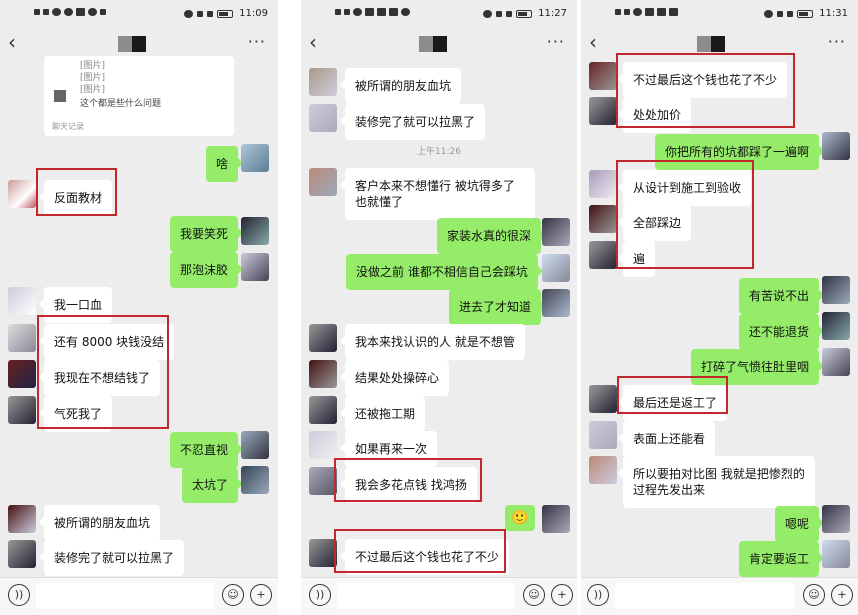  What do you see at coordinates (498, 307) in the screenshot?
I see `message-bubble: 进去了才知道` at bounding box center [498, 307].